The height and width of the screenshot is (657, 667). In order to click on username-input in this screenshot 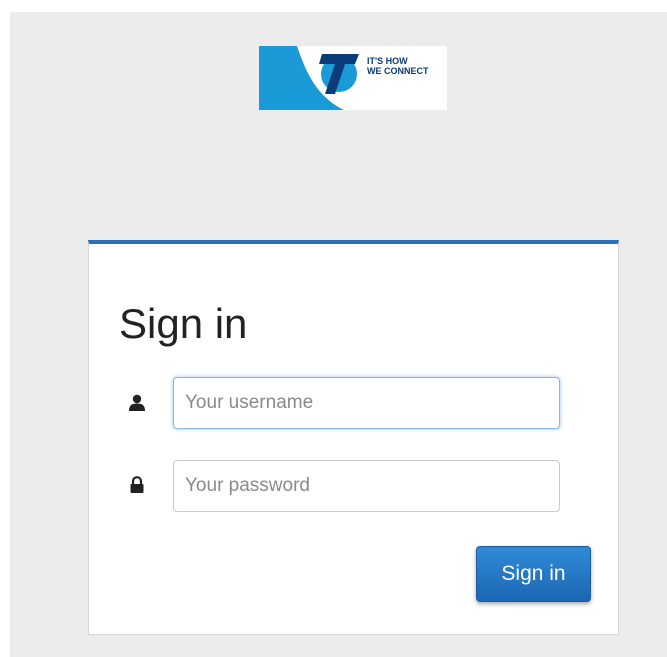, I will do `click(366, 403)`.